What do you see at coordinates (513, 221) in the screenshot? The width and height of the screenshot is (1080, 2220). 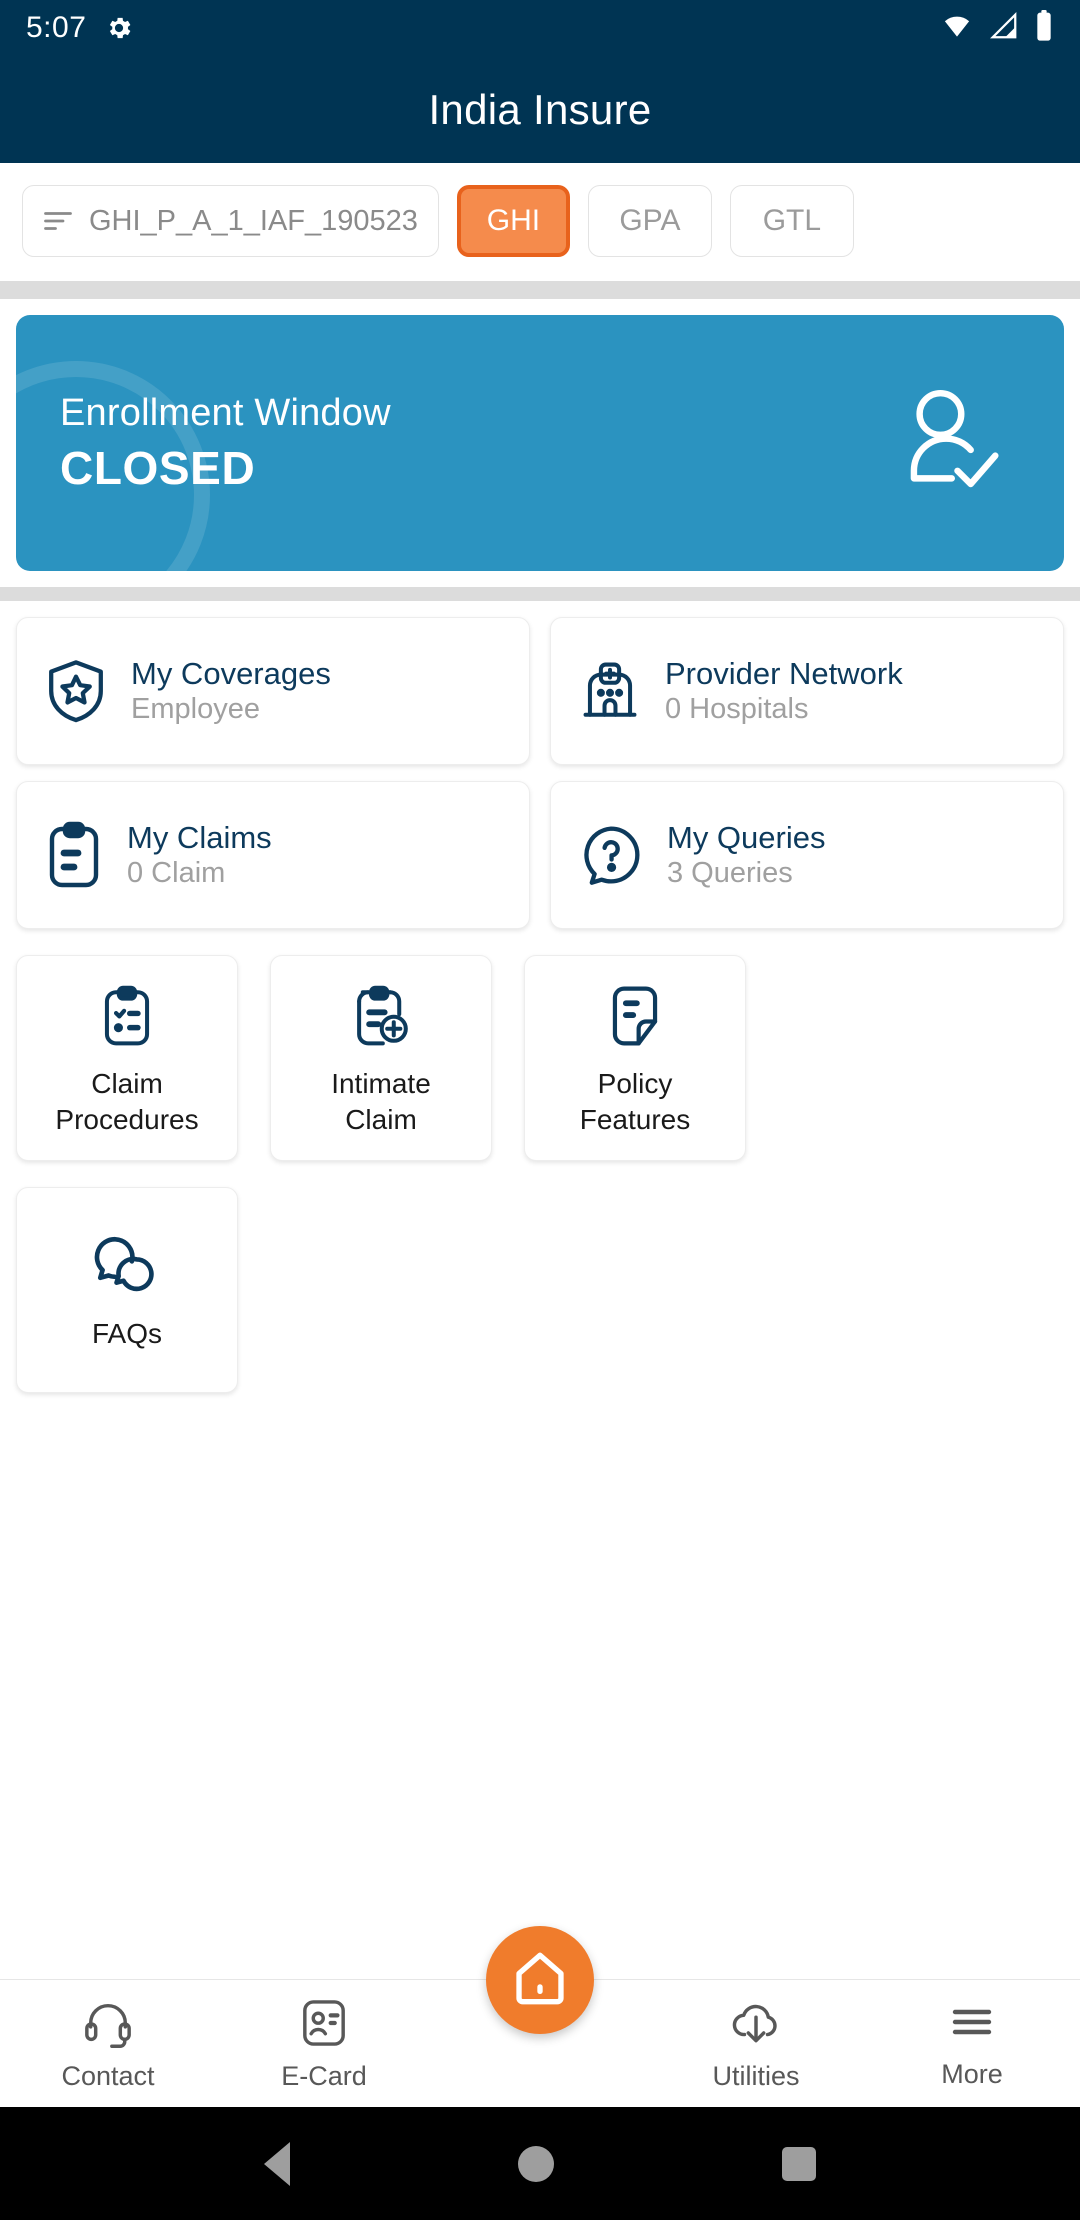 I see `chip-ghi: GHI` at bounding box center [513, 221].